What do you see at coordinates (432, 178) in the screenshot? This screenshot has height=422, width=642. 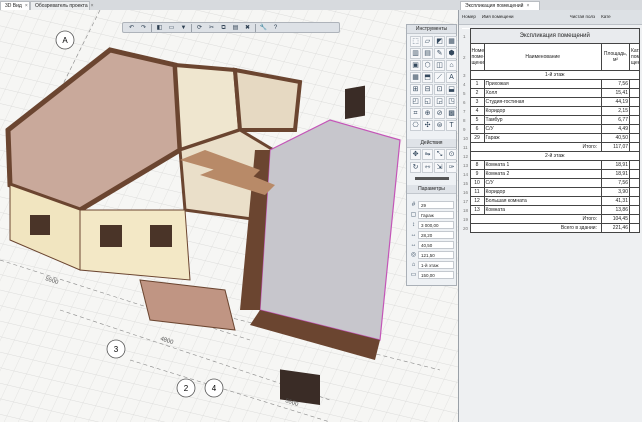 I see `color-swatch` at bounding box center [432, 178].